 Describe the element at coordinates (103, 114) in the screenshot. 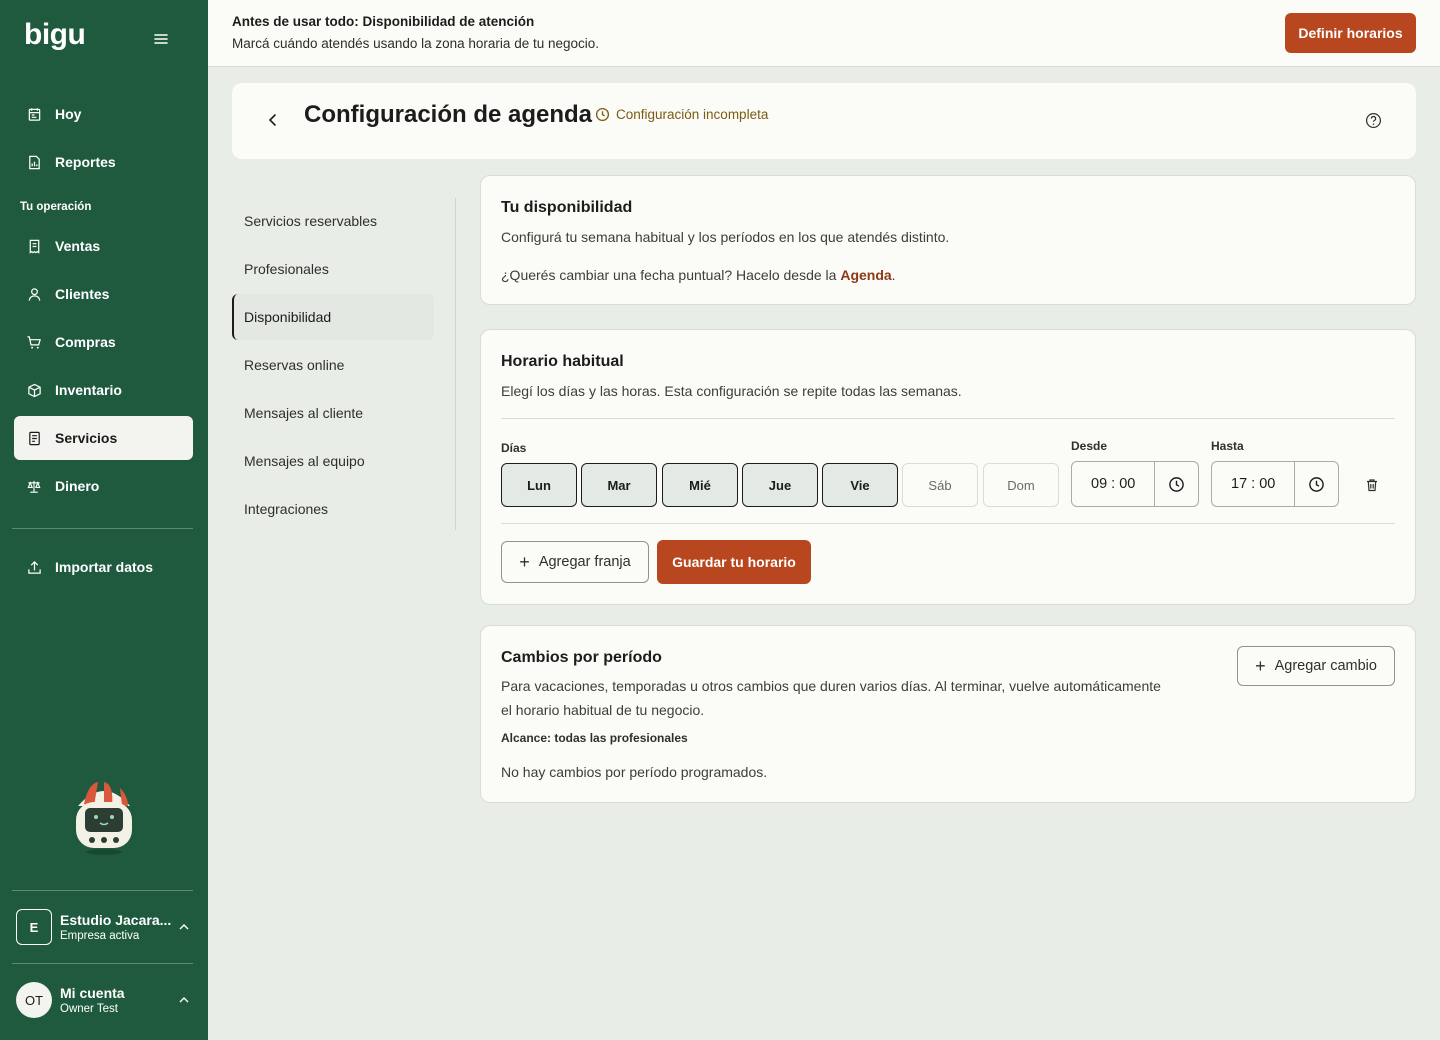

I see `sidebar-item-hoy: Hoy` at that location.